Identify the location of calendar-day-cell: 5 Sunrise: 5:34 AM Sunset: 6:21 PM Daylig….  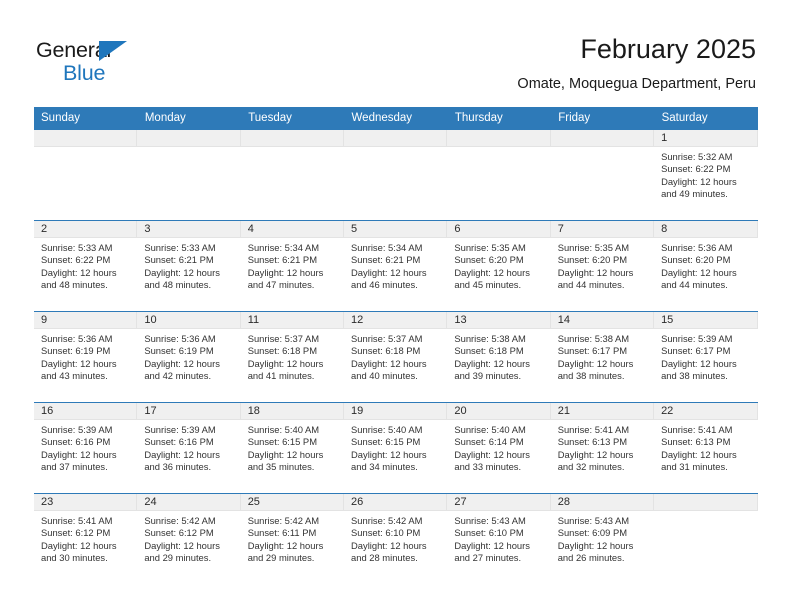
(396, 266).